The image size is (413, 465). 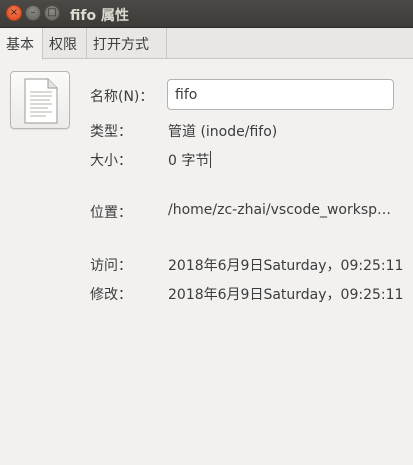 I want to click on type-label: 类型：, so click(x=111, y=132).